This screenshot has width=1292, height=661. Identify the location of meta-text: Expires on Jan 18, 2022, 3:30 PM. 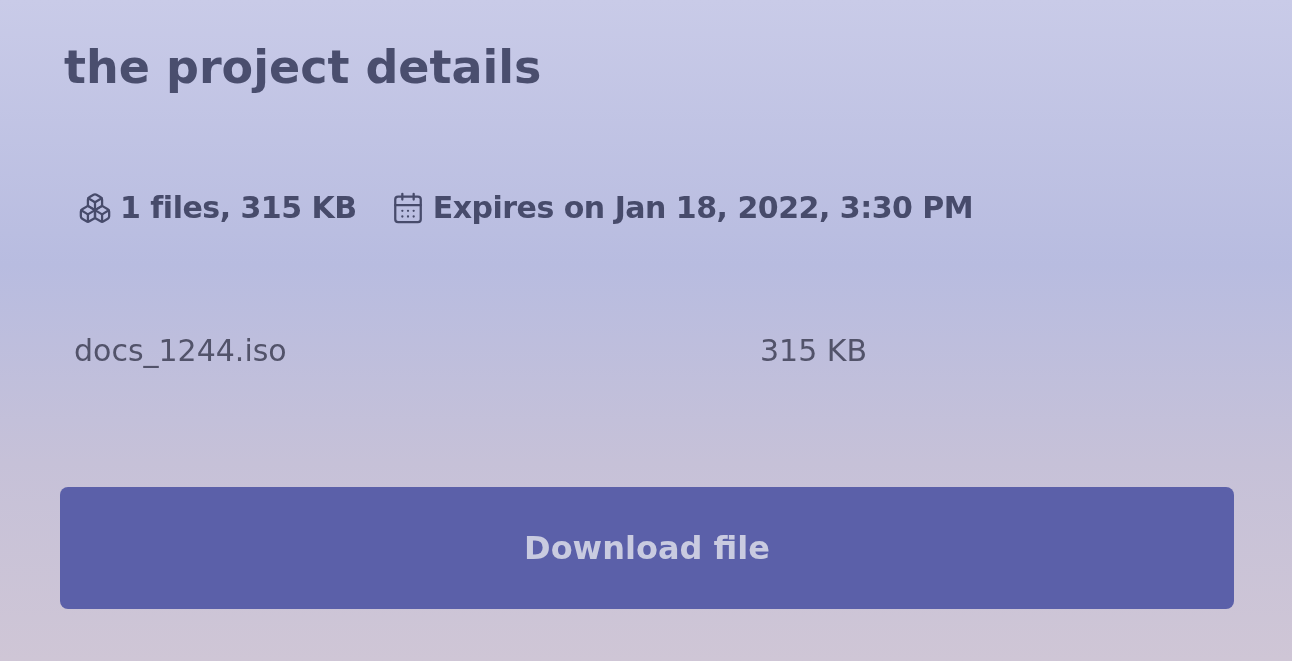
(703, 207).